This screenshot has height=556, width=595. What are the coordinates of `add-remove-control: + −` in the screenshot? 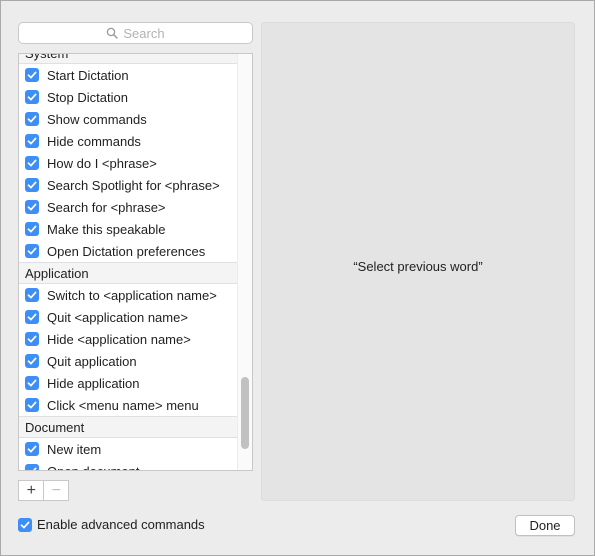 It's located at (43, 490).